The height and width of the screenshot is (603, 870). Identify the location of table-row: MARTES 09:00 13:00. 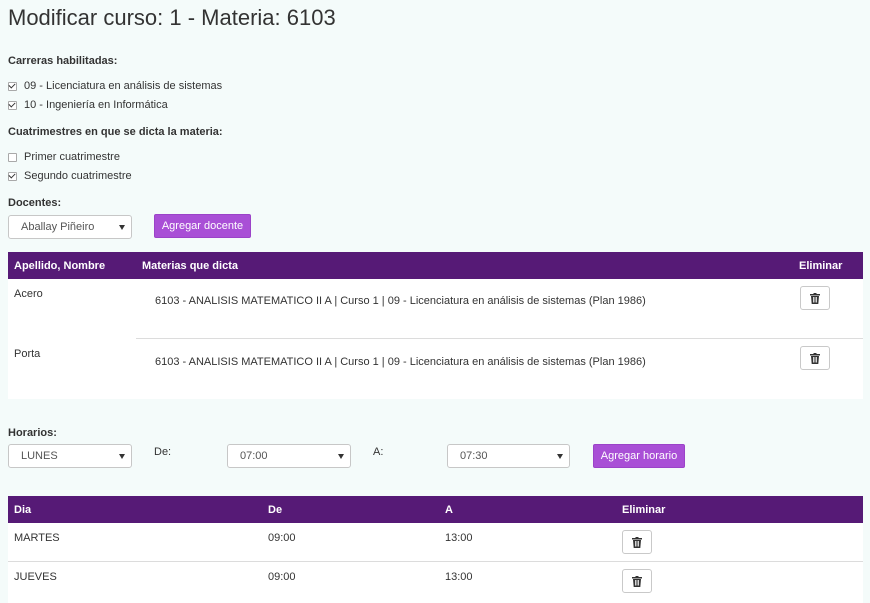
(435, 542).